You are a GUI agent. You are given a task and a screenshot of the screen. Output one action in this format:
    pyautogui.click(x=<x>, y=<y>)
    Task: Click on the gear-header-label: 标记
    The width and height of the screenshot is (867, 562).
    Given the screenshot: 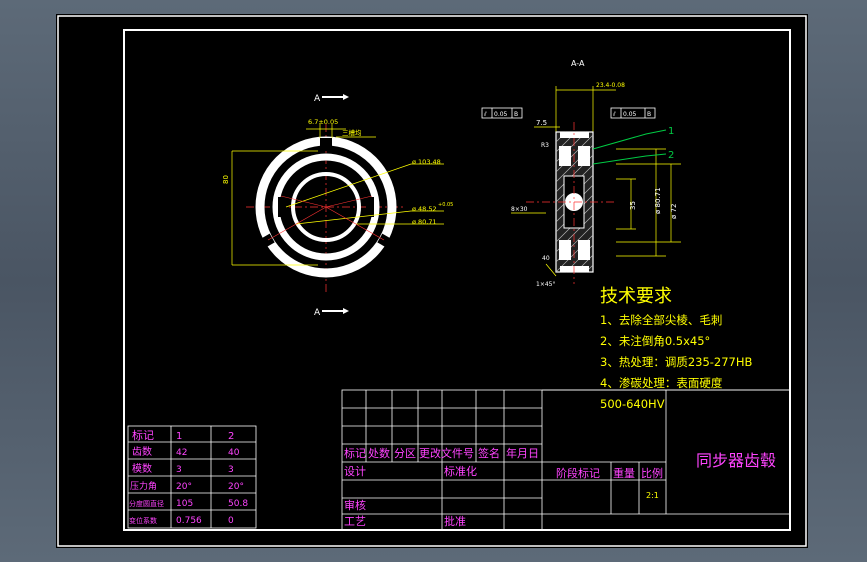 What is the action you would take?
    pyautogui.click(x=143, y=435)
    